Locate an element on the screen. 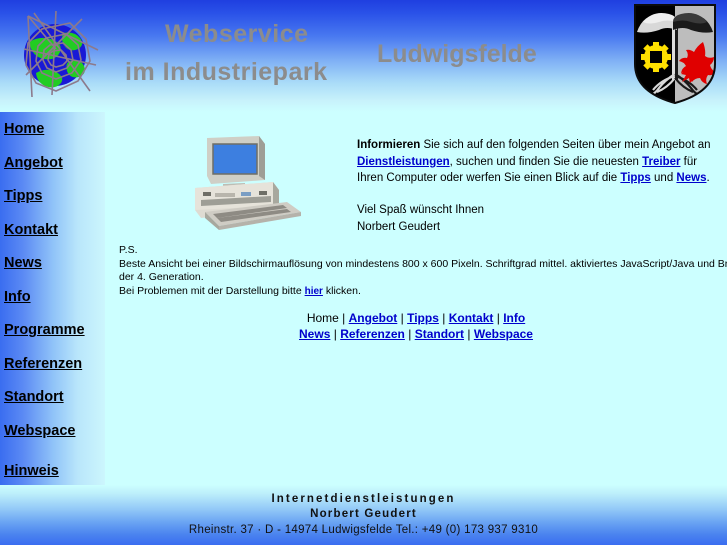  sidebar-item-info: Info is located at coordinates (54, 301).